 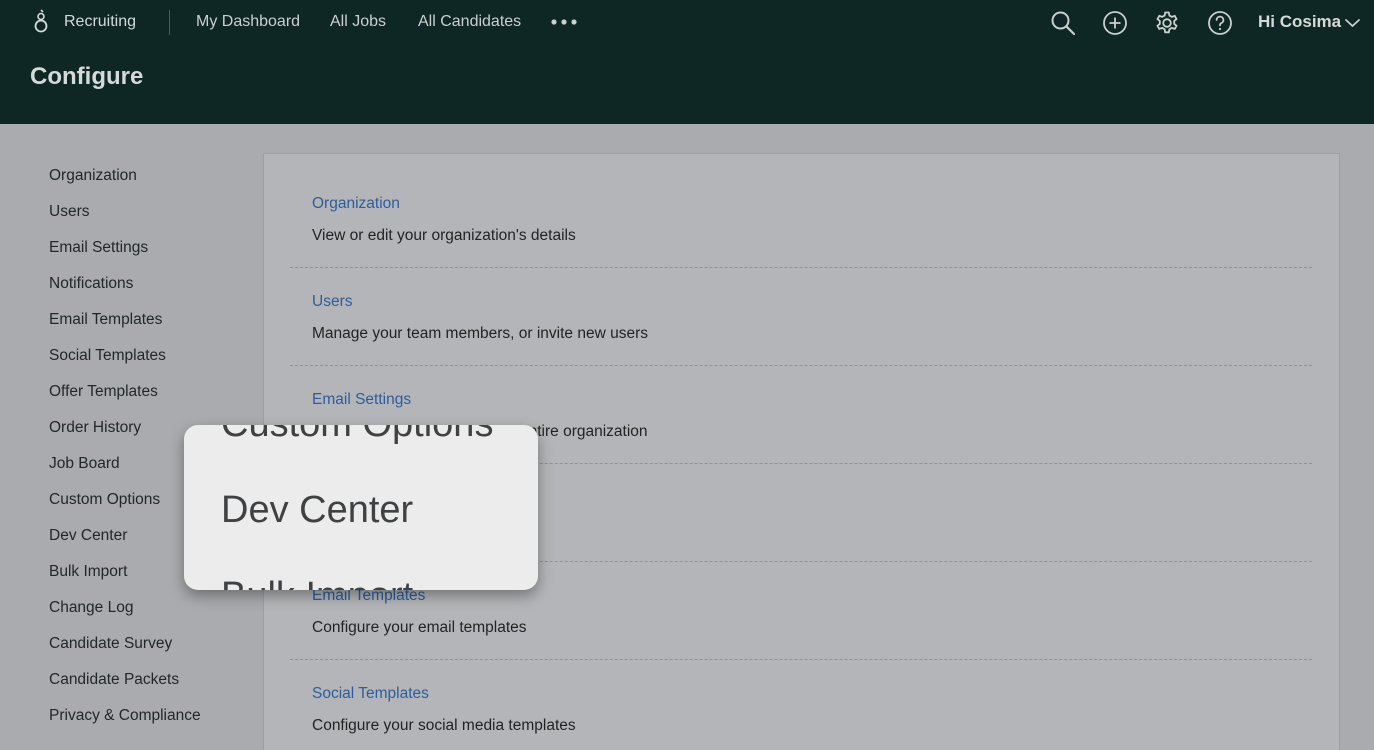 I want to click on magnified-next-item: Bulk Import, so click(x=317, y=583).